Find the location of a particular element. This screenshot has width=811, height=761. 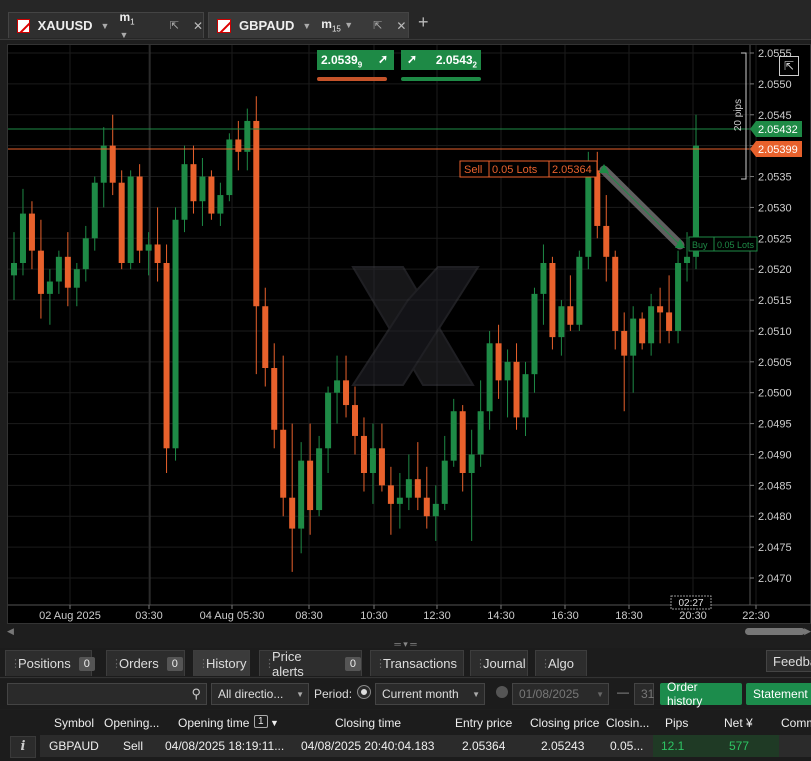

chart-scrollbar: ◀ ▶ is located at coordinates (409, 632).